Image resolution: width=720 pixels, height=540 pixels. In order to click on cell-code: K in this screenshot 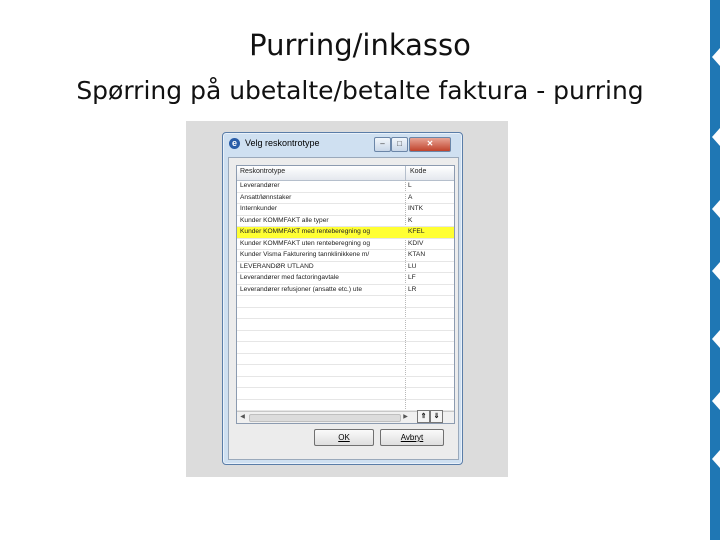, I will do `click(410, 220)`.